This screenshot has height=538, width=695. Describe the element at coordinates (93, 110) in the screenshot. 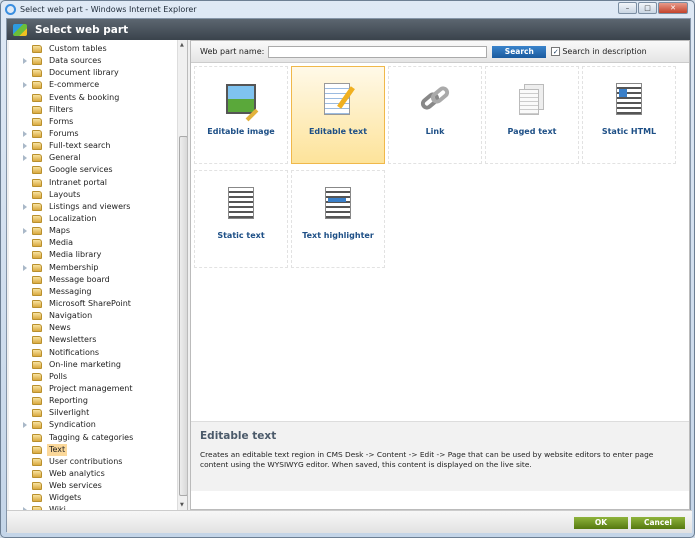

I see `tree-item: Filters` at that location.